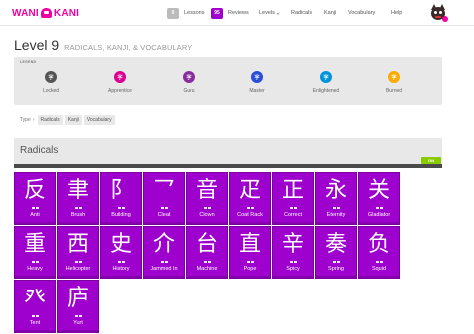 Image resolution: width=474 pixels, height=334 pixels. What do you see at coordinates (164, 269) in the screenshot?
I see `radical-meaning: Jammed In` at bounding box center [164, 269].